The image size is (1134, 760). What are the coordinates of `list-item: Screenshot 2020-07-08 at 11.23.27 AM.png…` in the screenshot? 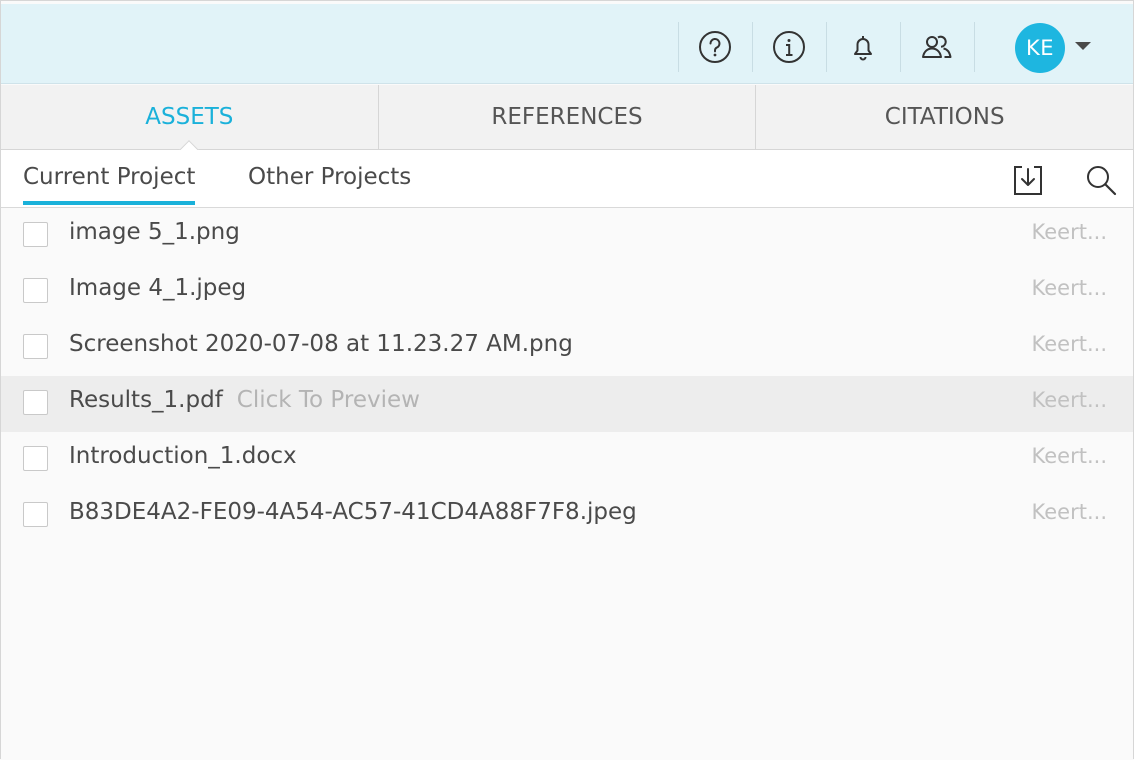 It's located at (567, 348).